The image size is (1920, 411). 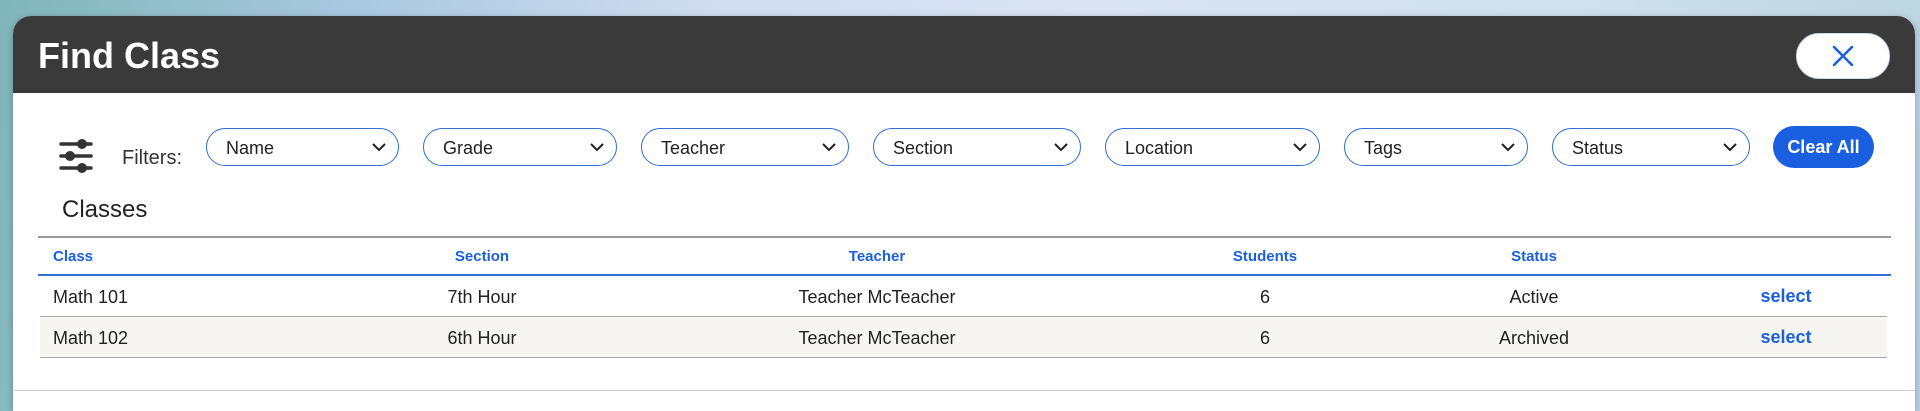 What do you see at coordinates (468, 148) in the screenshot?
I see `select-label: Grade` at bounding box center [468, 148].